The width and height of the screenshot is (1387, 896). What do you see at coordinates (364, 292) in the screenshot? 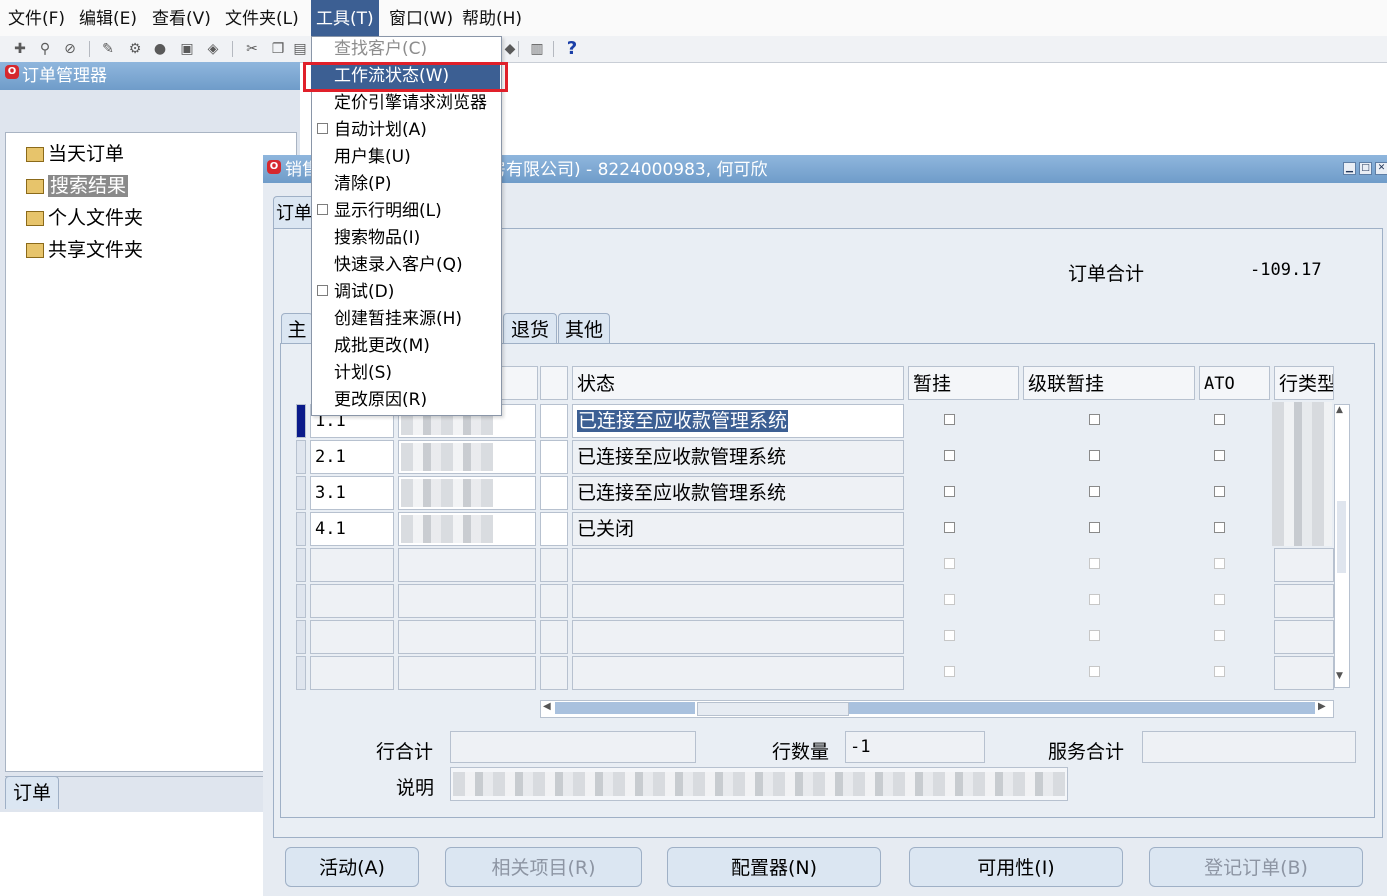
I see `menu-item-debug: 调试(D)` at bounding box center [364, 292].